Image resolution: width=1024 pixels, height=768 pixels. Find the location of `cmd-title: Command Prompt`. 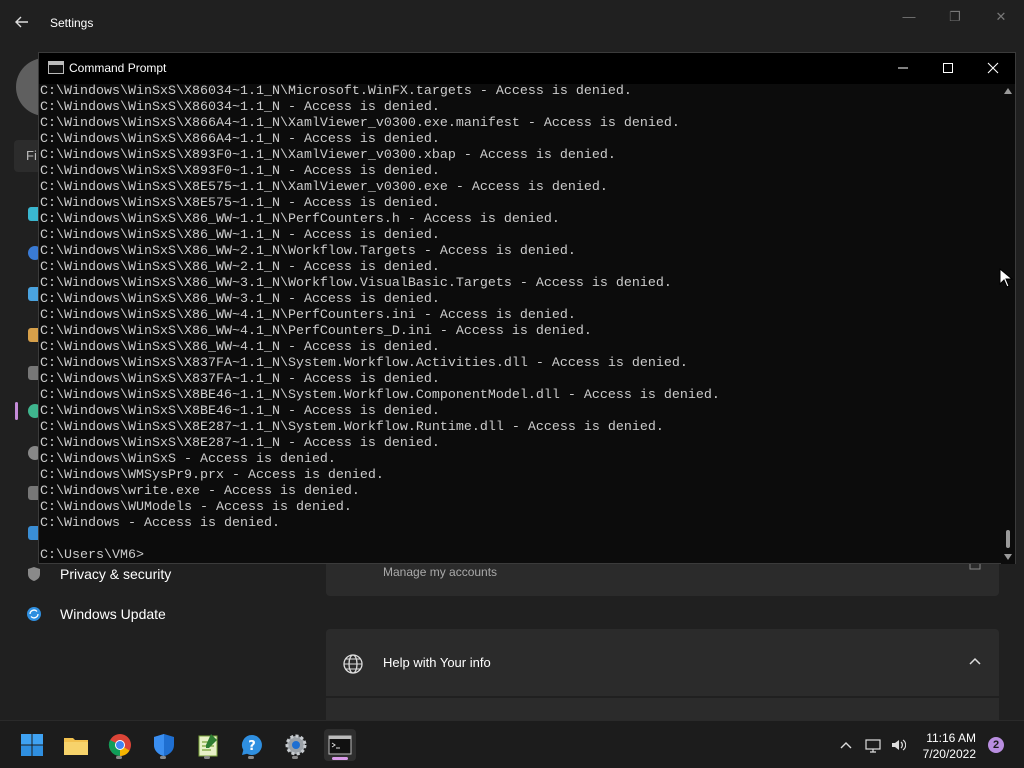

cmd-title: Command Prompt is located at coordinates (118, 68).